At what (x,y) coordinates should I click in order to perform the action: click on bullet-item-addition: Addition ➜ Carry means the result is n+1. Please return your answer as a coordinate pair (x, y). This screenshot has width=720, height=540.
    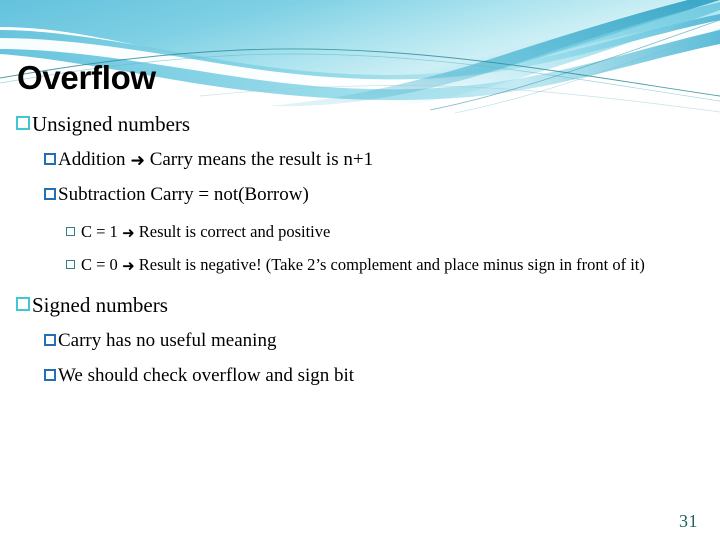
    Looking at the image, I should click on (360, 160).